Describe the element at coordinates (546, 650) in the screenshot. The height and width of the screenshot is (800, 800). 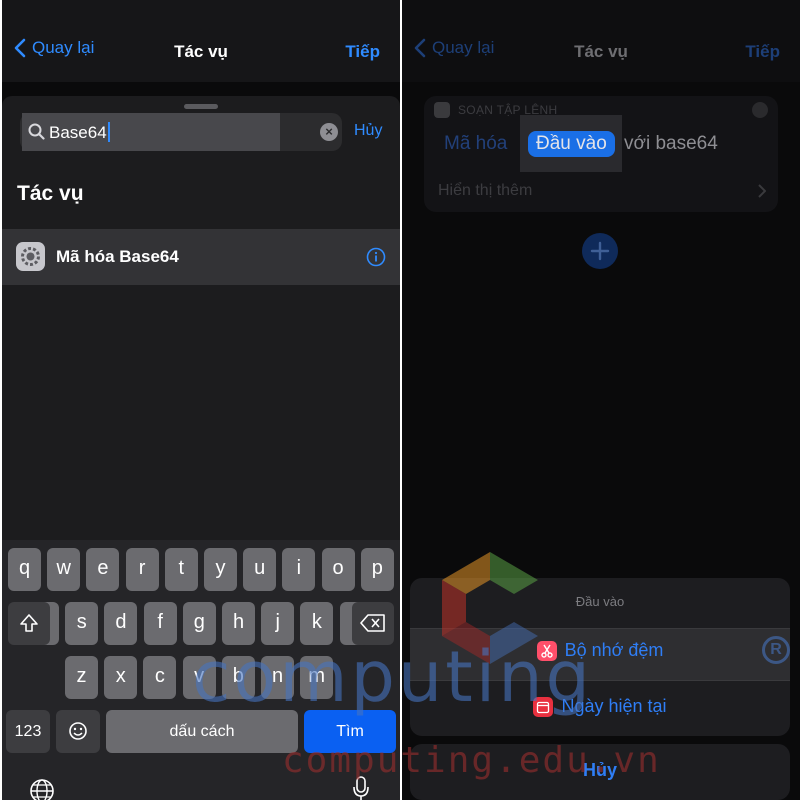
I see `scissors-icon` at that location.